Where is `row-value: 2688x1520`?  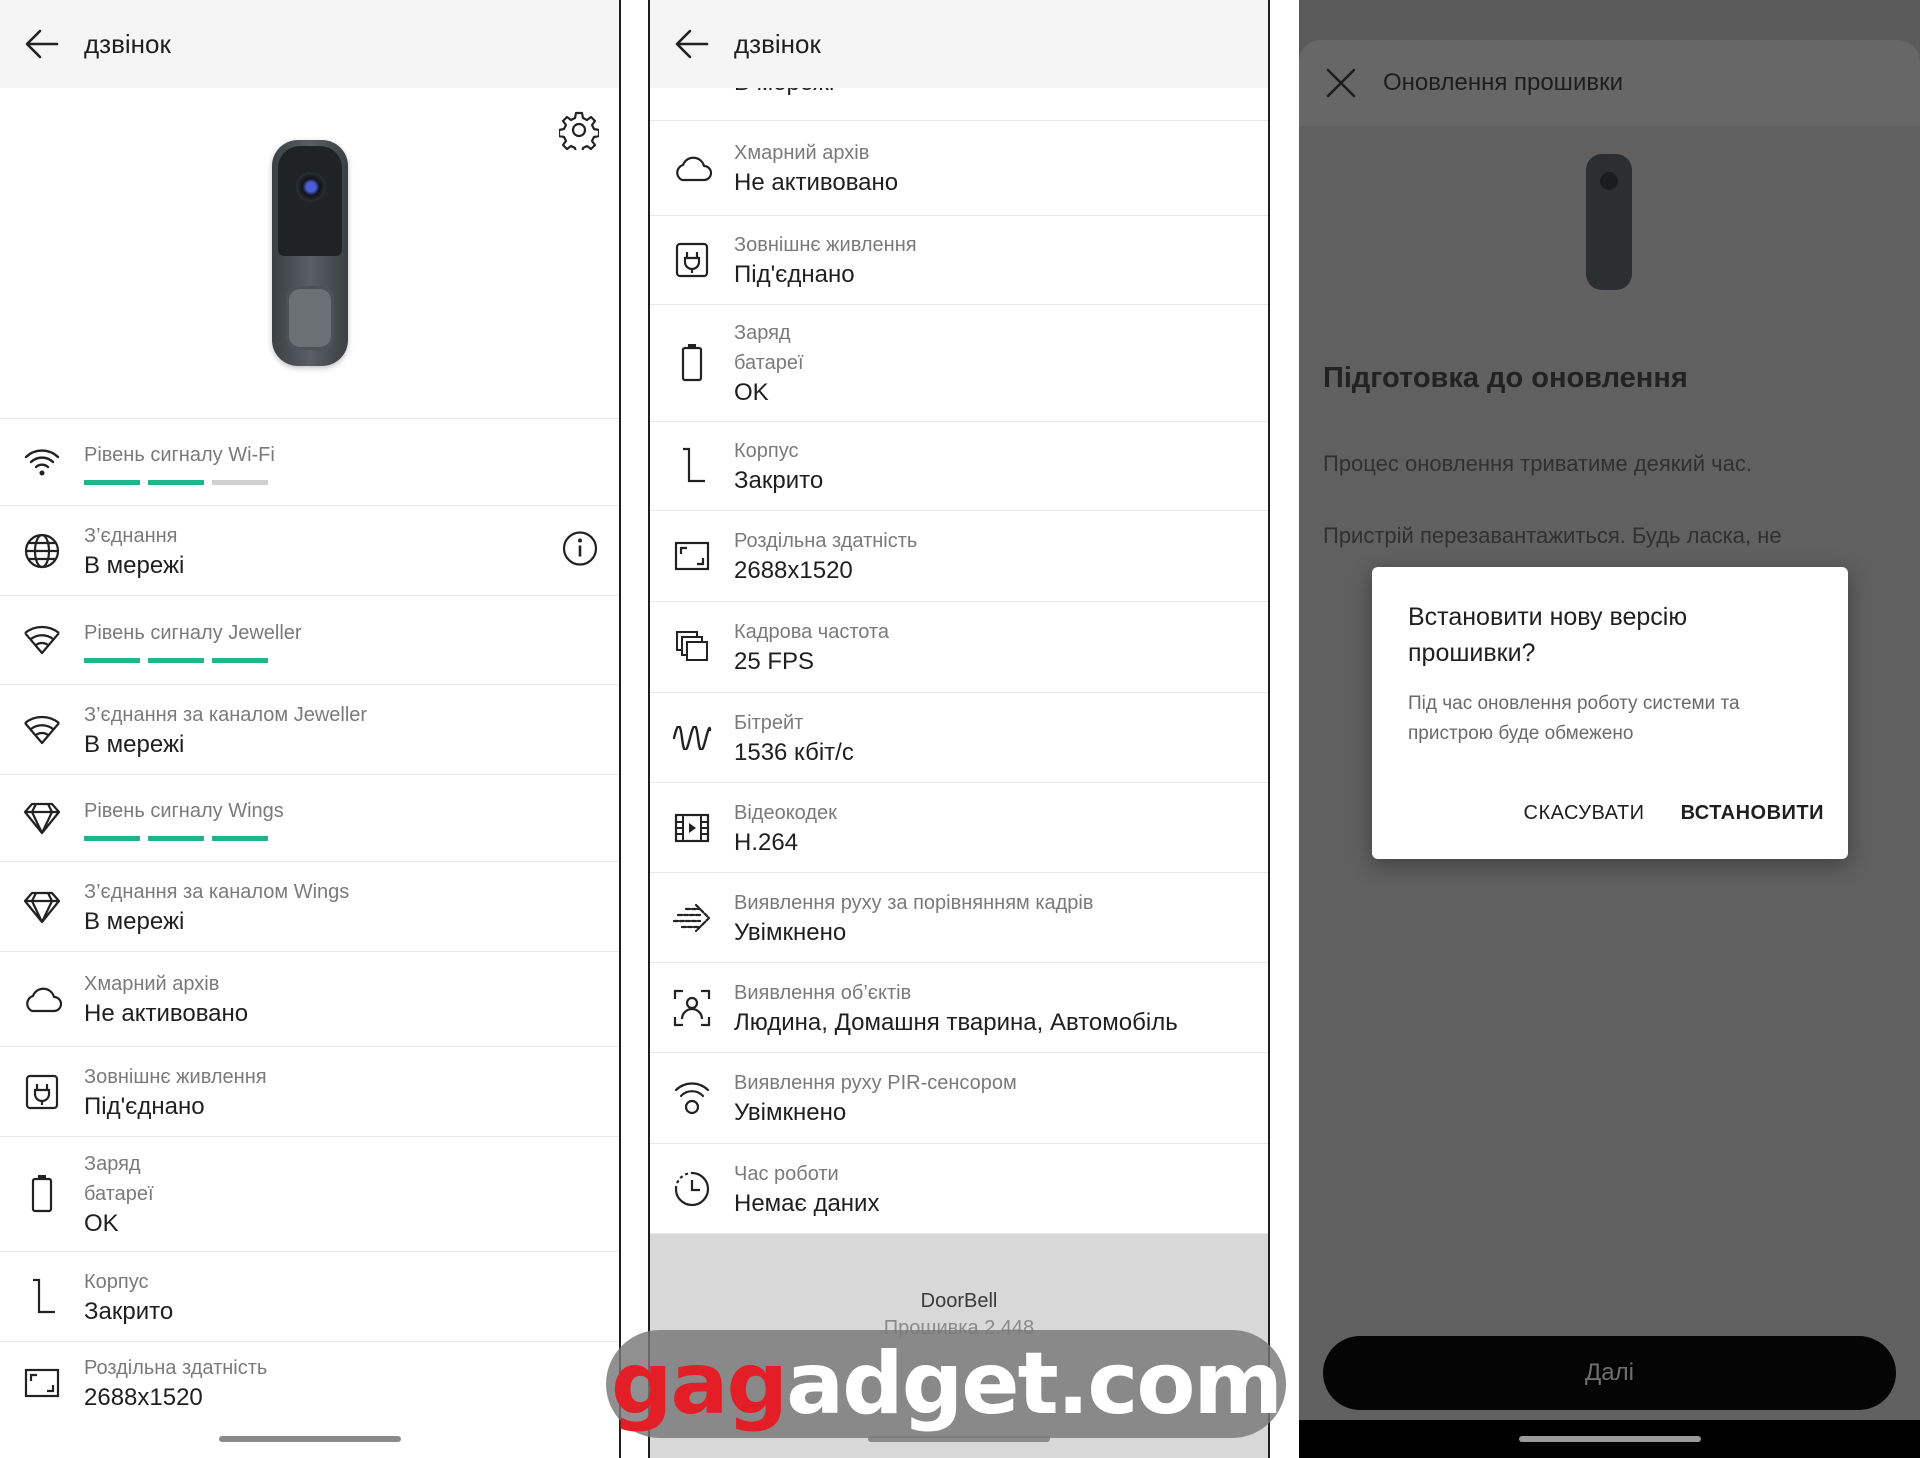 row-value: 2688x1520 is located at coordinates (793, 570).